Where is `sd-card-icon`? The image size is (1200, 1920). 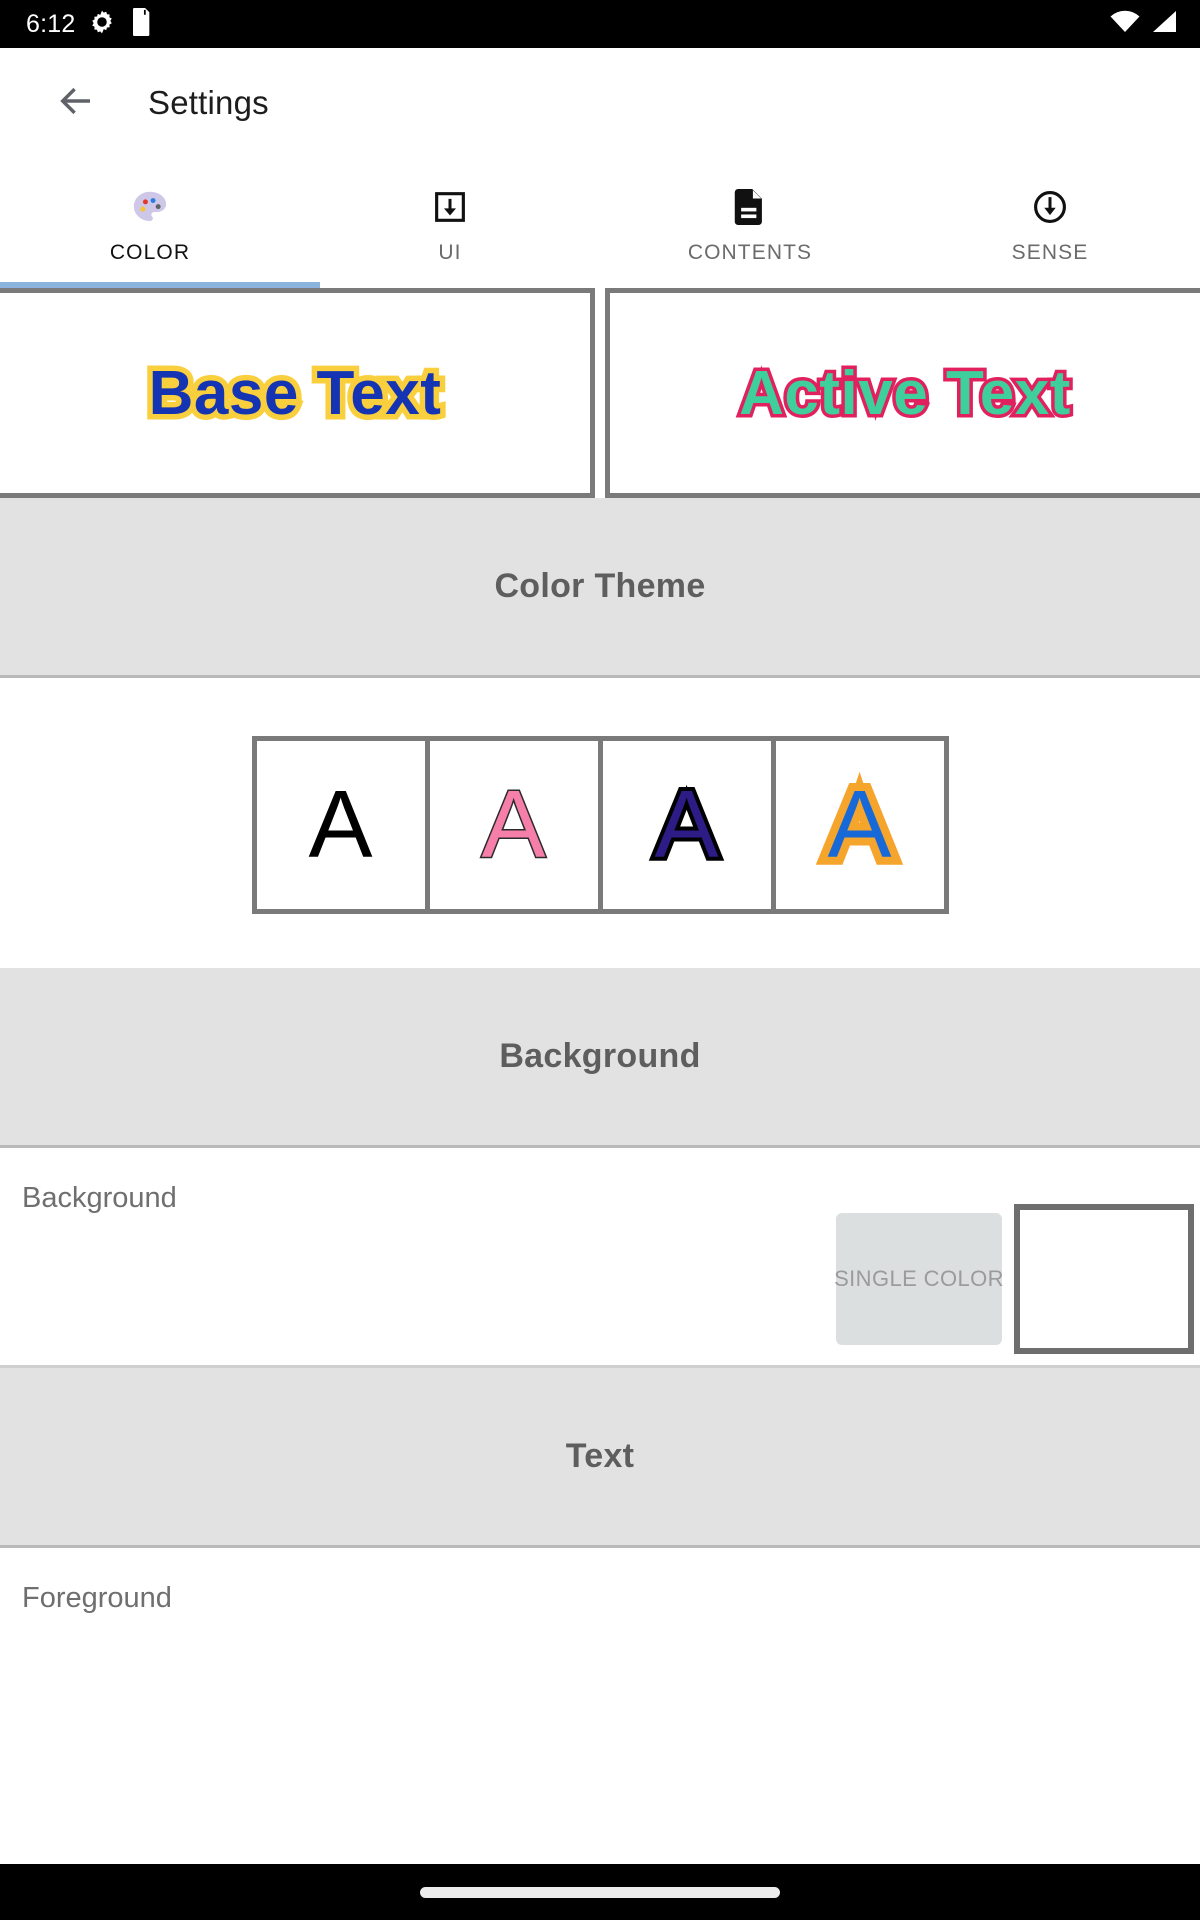
sd-card-icon is located at coordinates (140, 24).